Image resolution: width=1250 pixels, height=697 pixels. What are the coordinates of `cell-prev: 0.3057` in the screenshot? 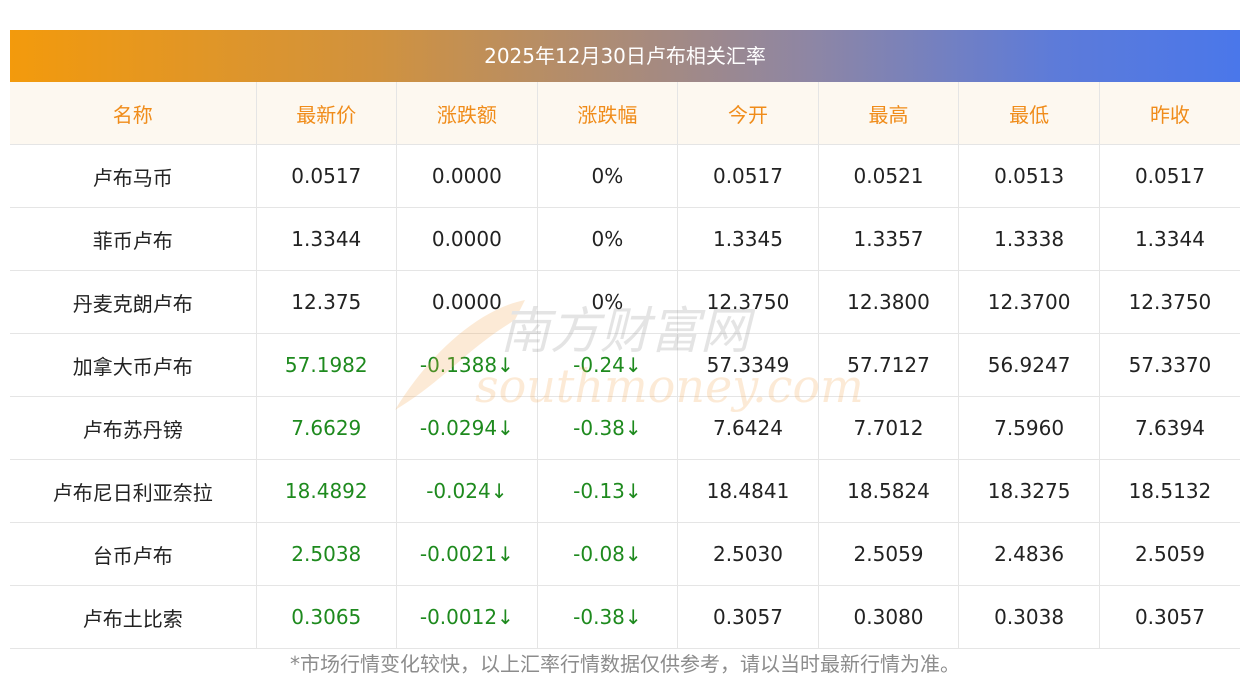 It's located at (1169, 617).